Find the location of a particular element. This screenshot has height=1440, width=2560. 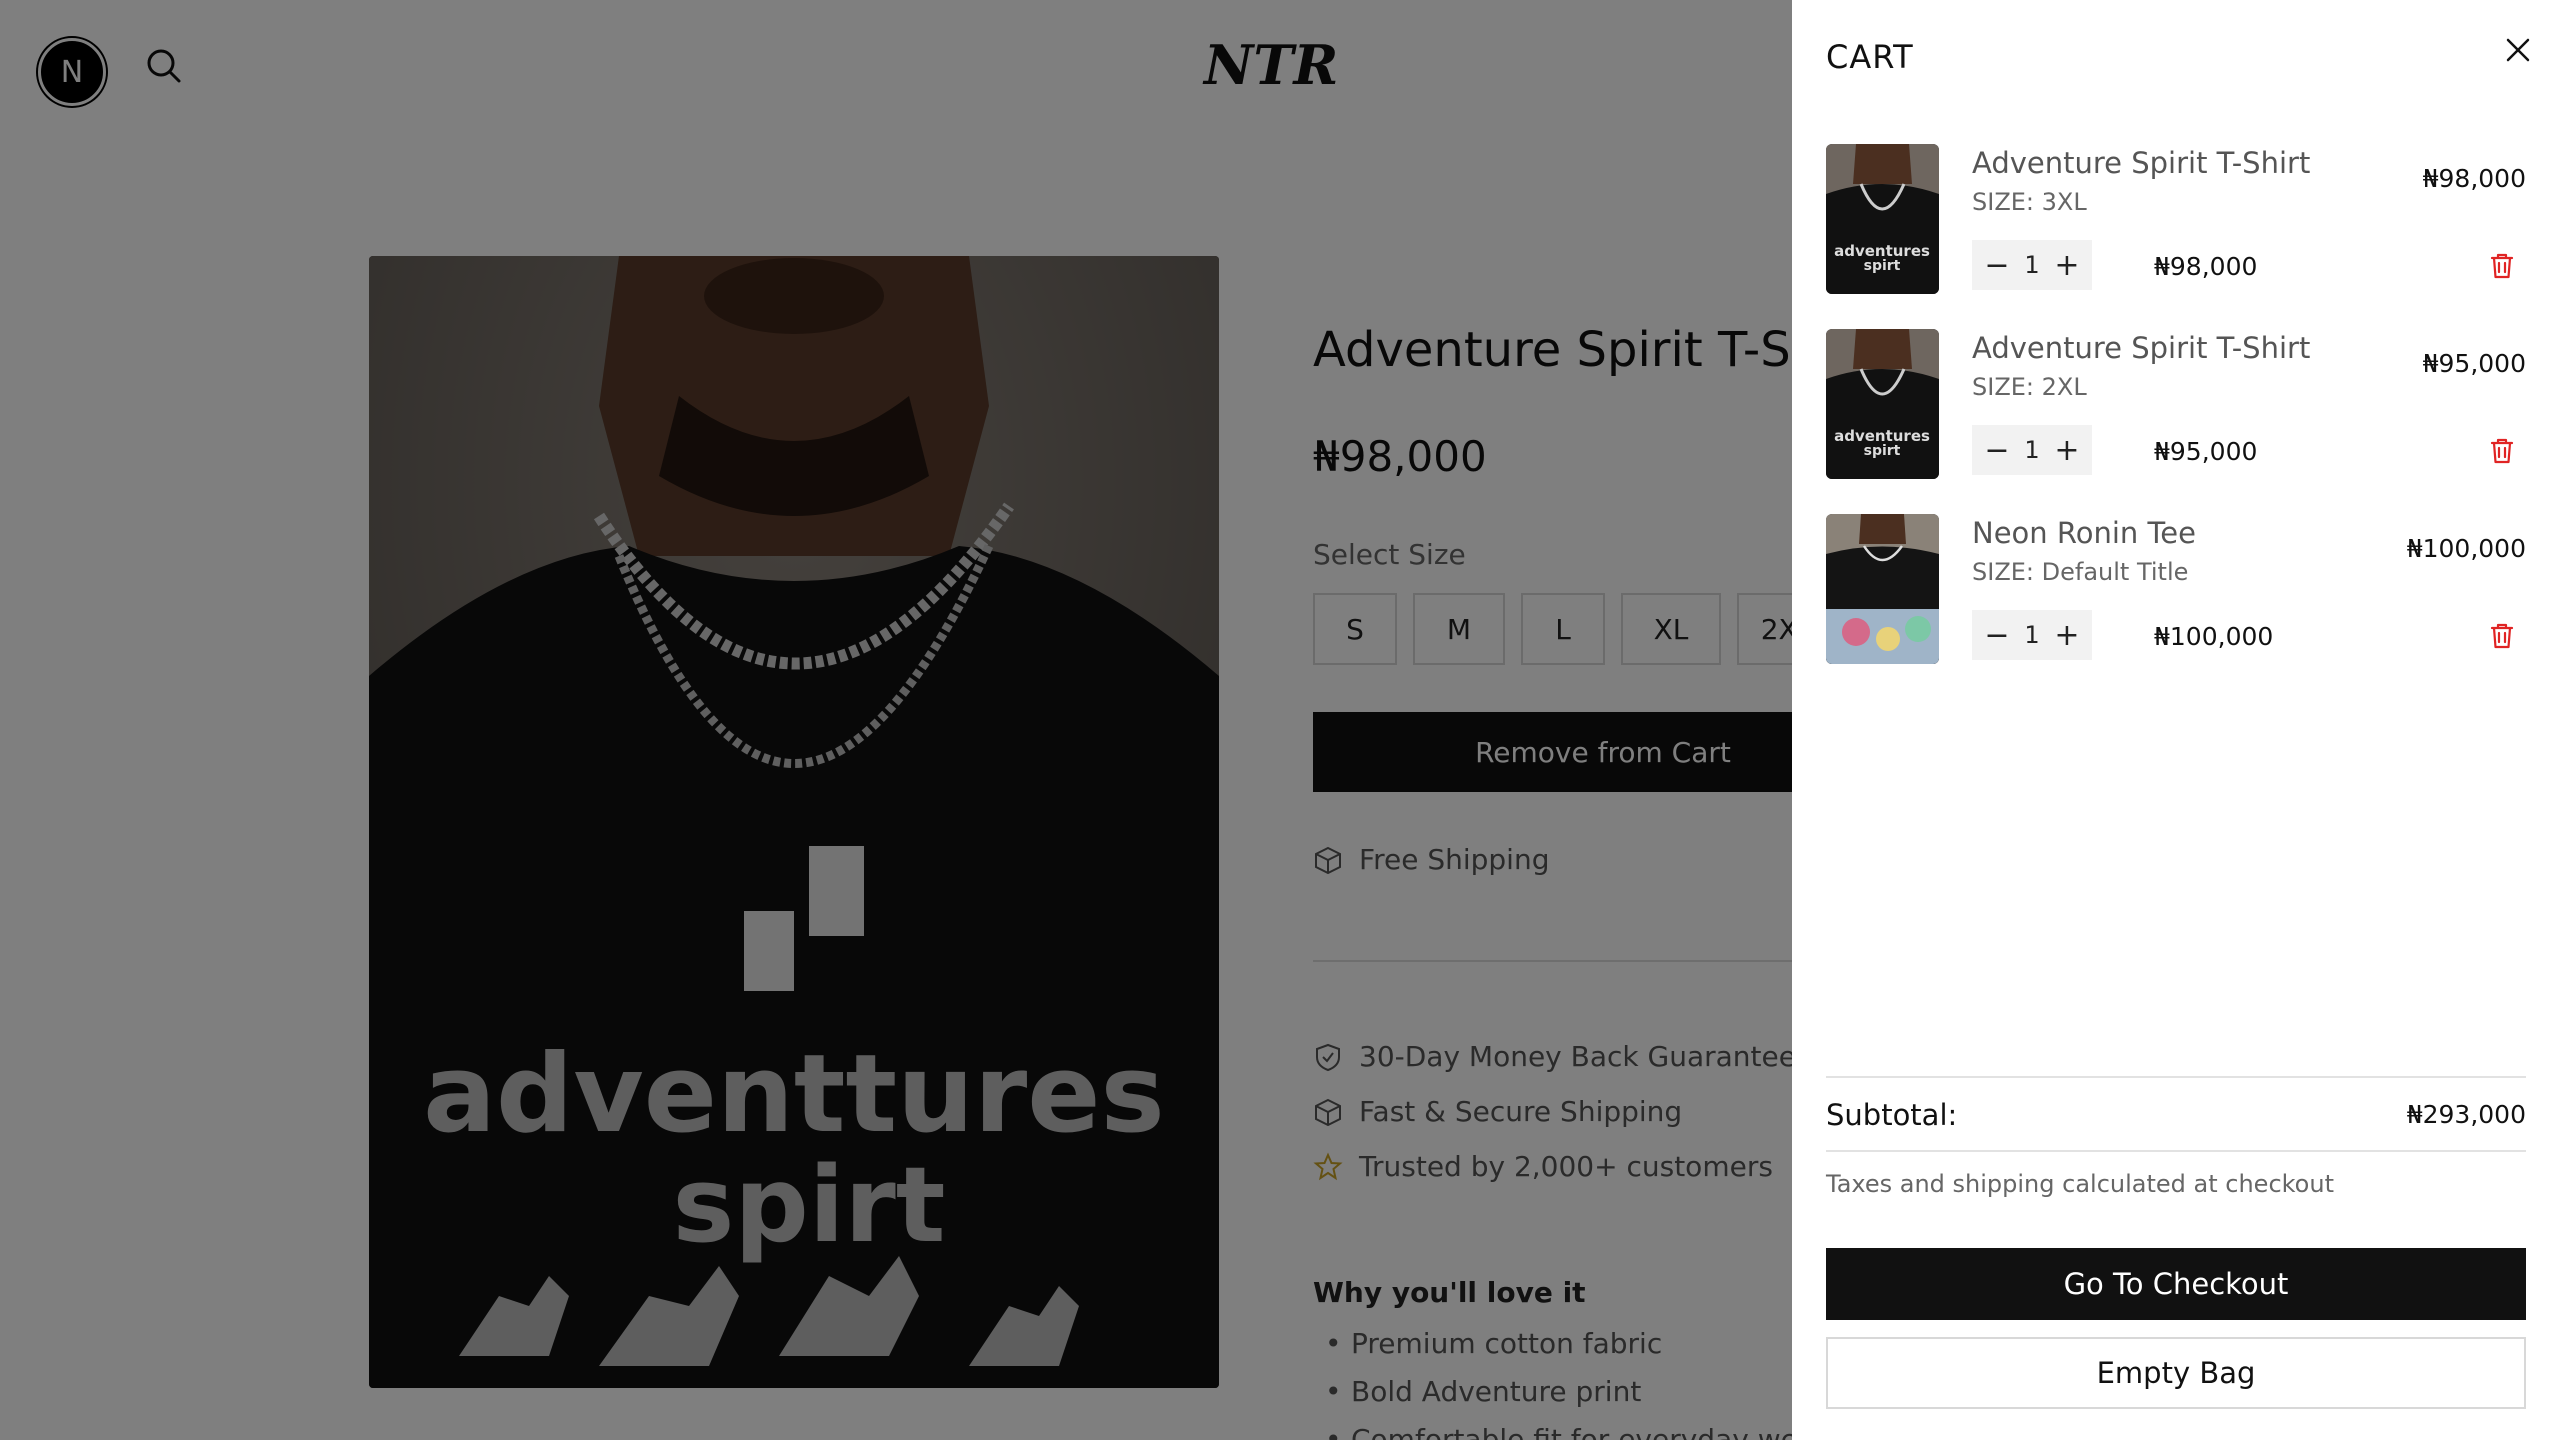

checkout-button: Go To Checkout is located at coordinates (2176, 1284).